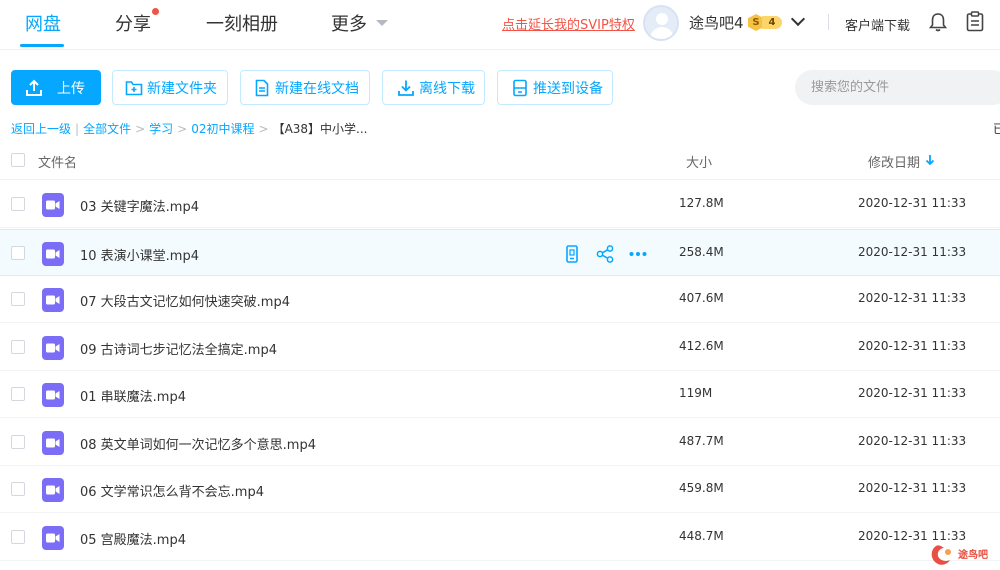 Image resolution: width=1000 pixels, height=570 pixels. I want to click on table-row: 06 文学常识怎么背不会忘.mp4 459.8M 2020-12-31 11:33, so click(500, 489).